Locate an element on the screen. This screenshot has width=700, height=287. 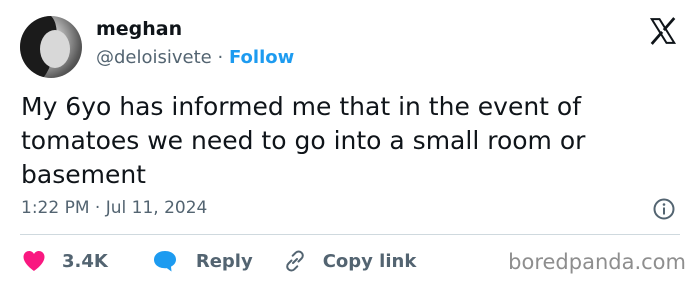
x-logo-icon is located at coordinates (663, 31).